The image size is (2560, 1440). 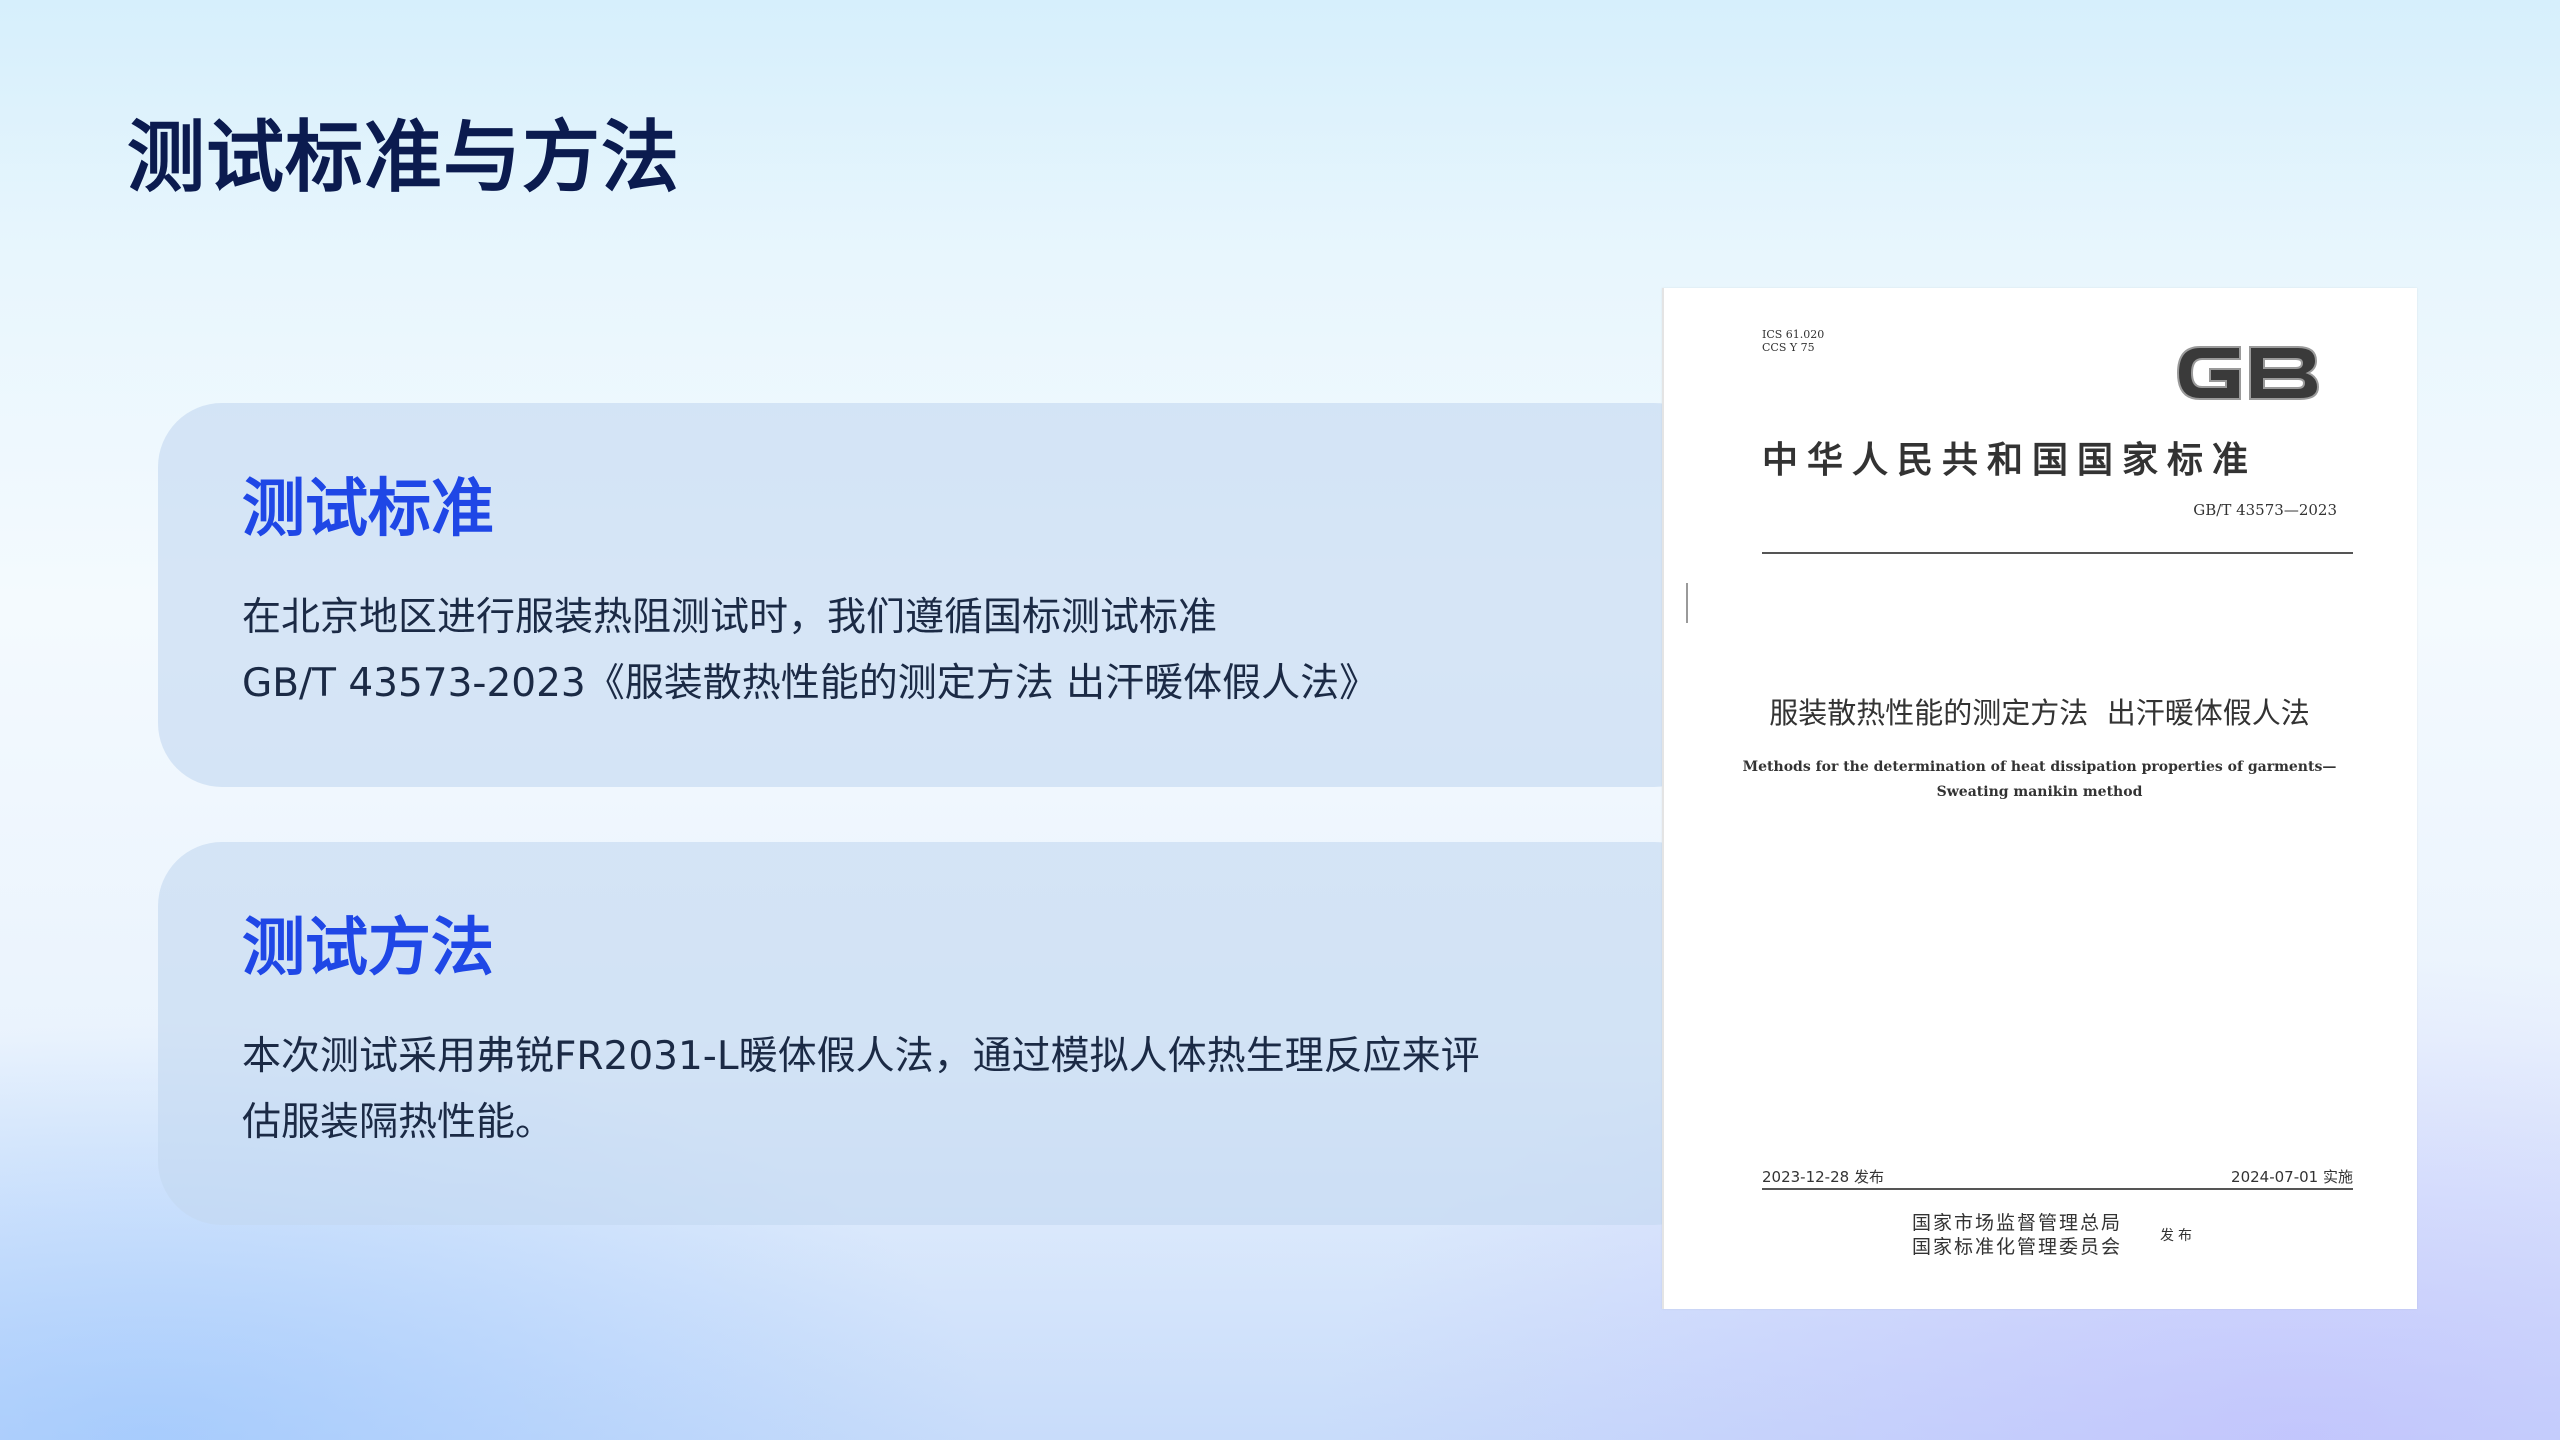 I want to click on publisher-name: 国家标准化管理委员会, so click(x=2017, y=1247).